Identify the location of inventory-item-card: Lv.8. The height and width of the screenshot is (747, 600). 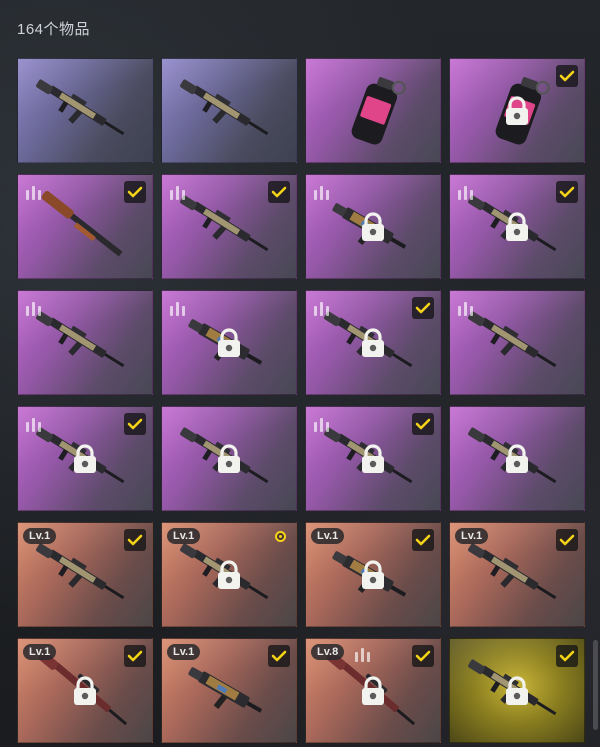
(373, 690).